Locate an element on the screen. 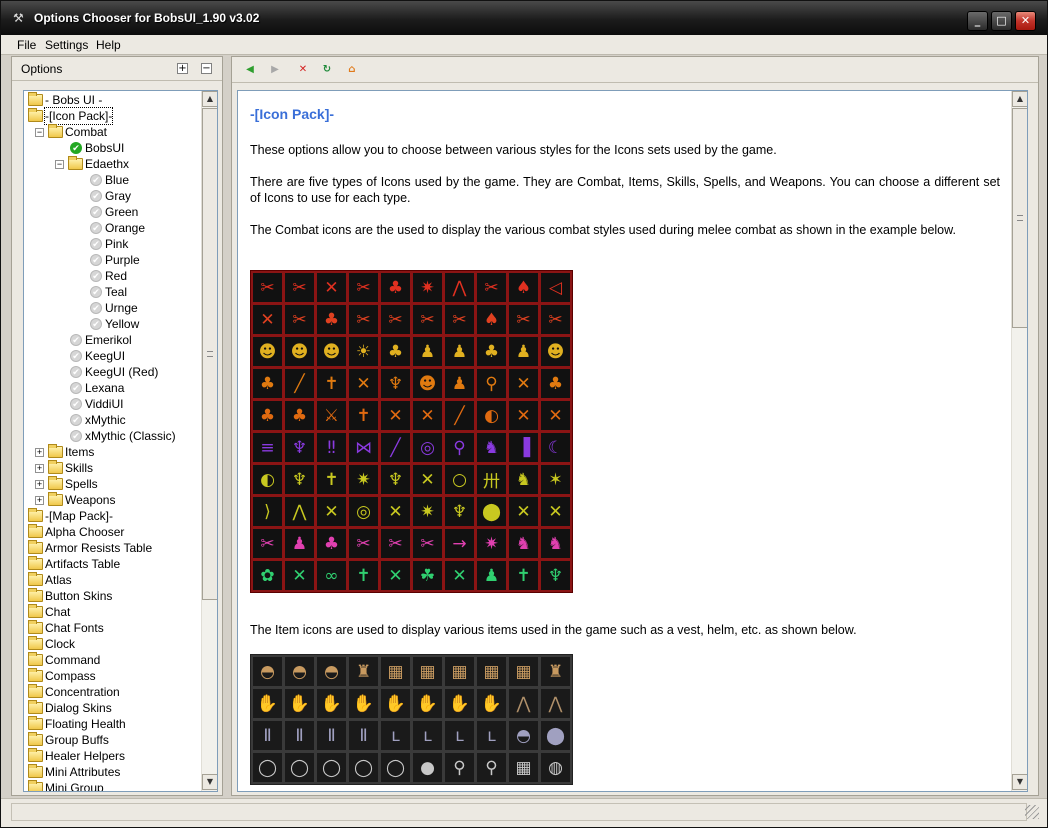 This screenshot has height=828, width=1048. stop-icon: ✕ is located at coordinates (303, 69).